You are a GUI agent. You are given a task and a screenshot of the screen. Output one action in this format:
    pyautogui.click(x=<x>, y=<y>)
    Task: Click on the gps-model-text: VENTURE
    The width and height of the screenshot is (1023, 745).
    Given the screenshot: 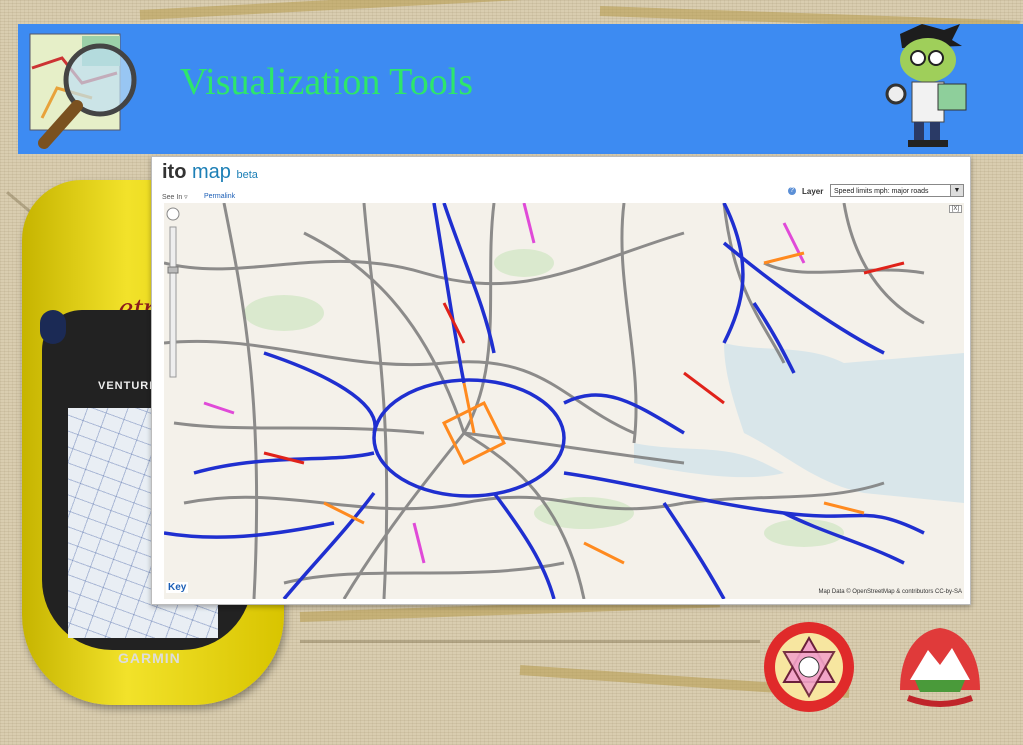 What is the action you would take?
    pyautogui.click(x=128, y=386)
    